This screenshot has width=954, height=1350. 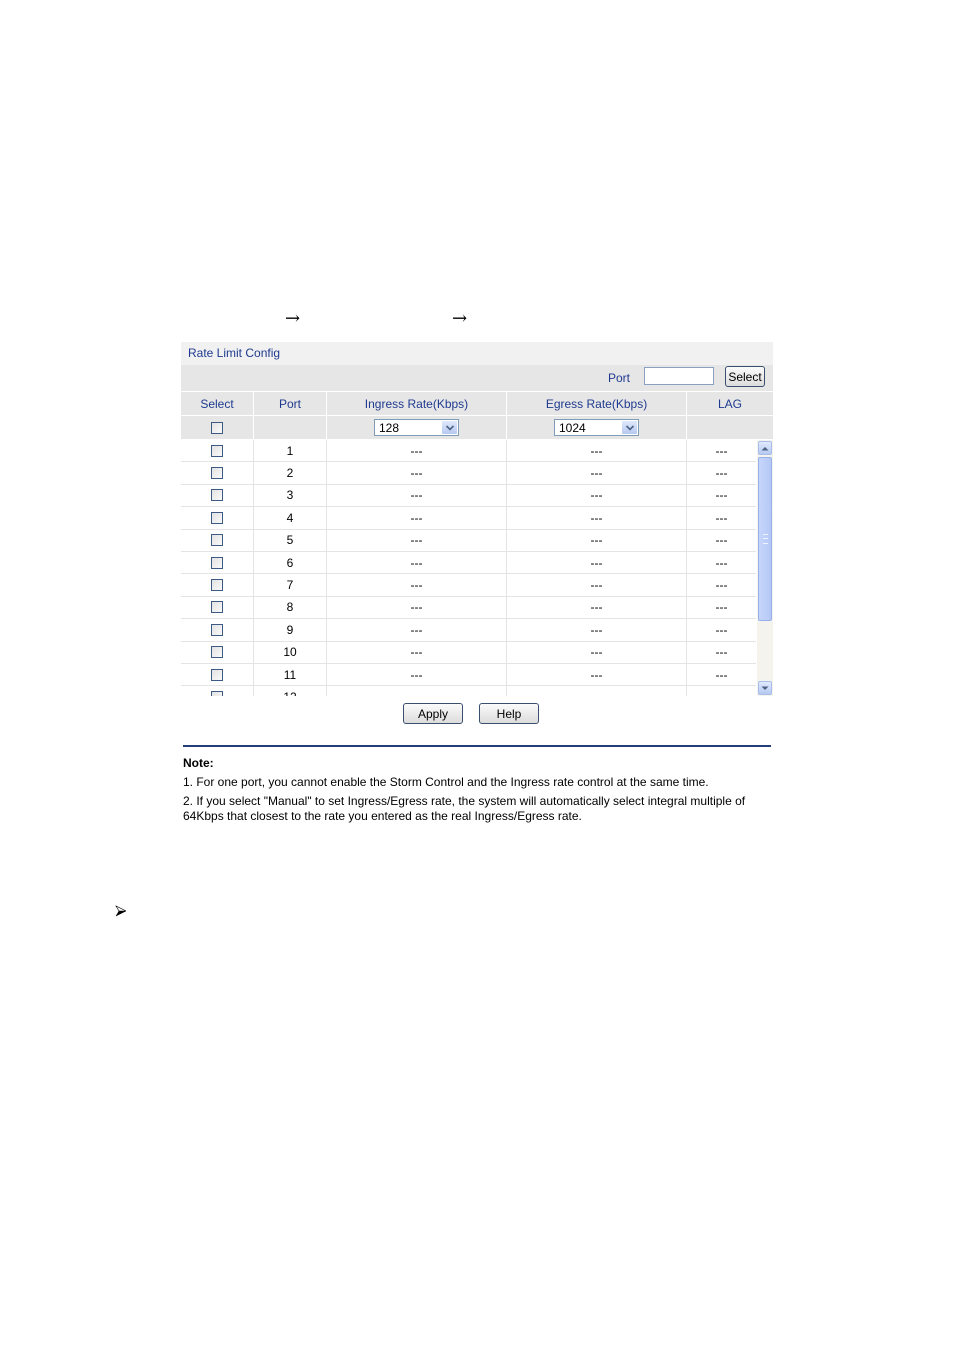 I want to click on apply-all-row: 128 1024, so click(x=477, y=428).